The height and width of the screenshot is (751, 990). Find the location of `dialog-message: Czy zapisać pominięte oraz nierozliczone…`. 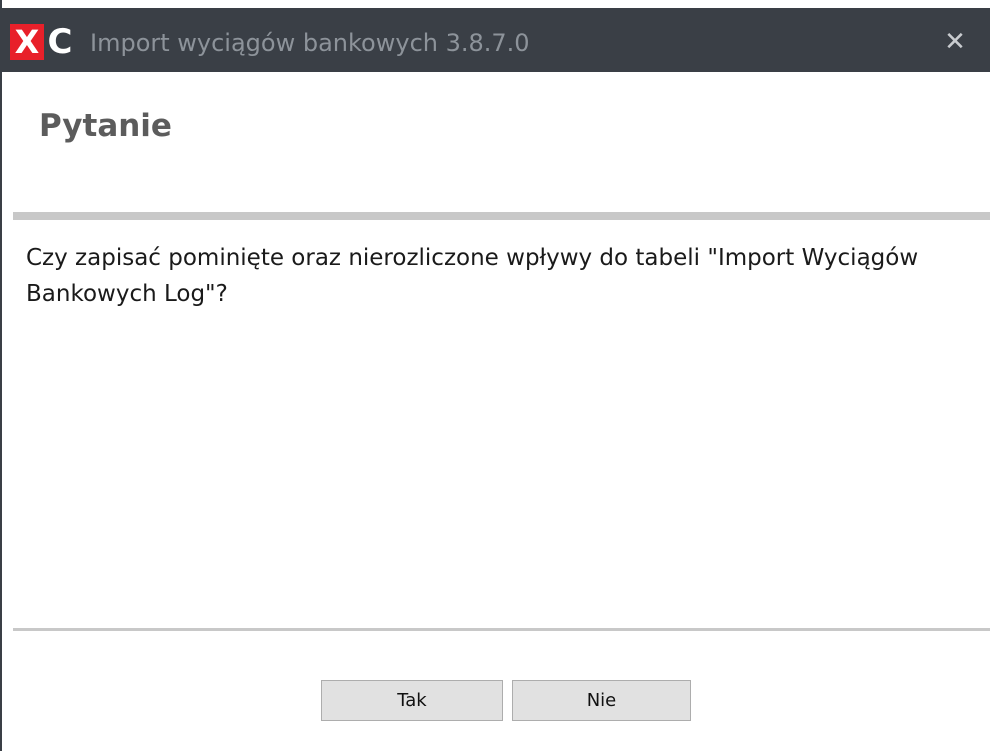

dialog-message: Czy zapisać pominięte oraz nierozliczone… is located at coordinates (472, 276).